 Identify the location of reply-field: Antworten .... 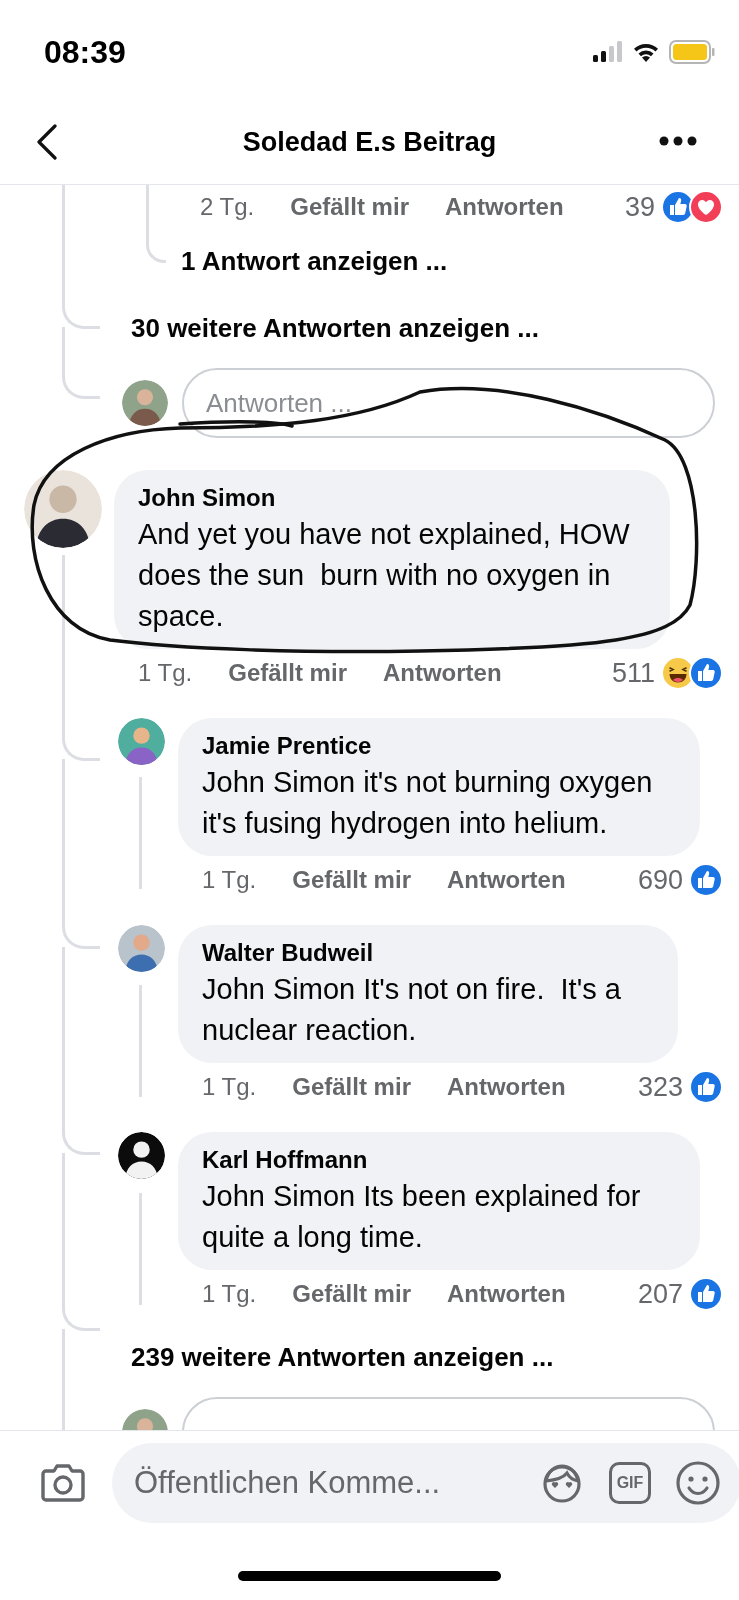
(448, 403).